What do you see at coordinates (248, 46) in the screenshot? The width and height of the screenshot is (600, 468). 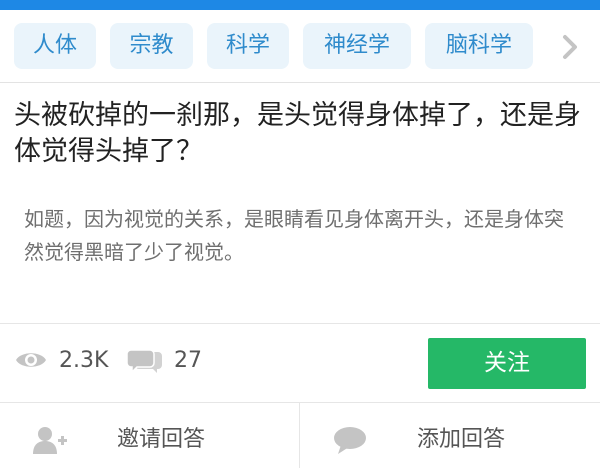 I see `tag-science: 科学` at bounding box center [248, 46].